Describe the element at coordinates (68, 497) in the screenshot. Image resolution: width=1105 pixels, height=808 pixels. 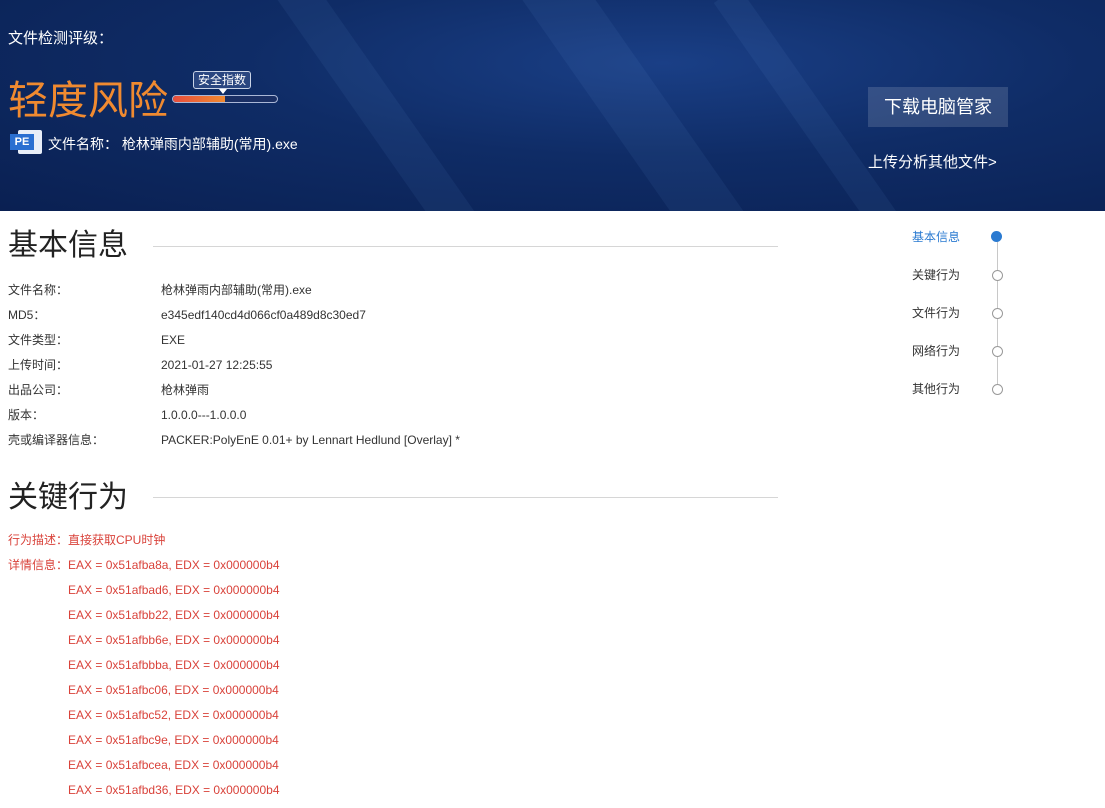
I see `section-title-key-behavior: 关键行为` at that location.